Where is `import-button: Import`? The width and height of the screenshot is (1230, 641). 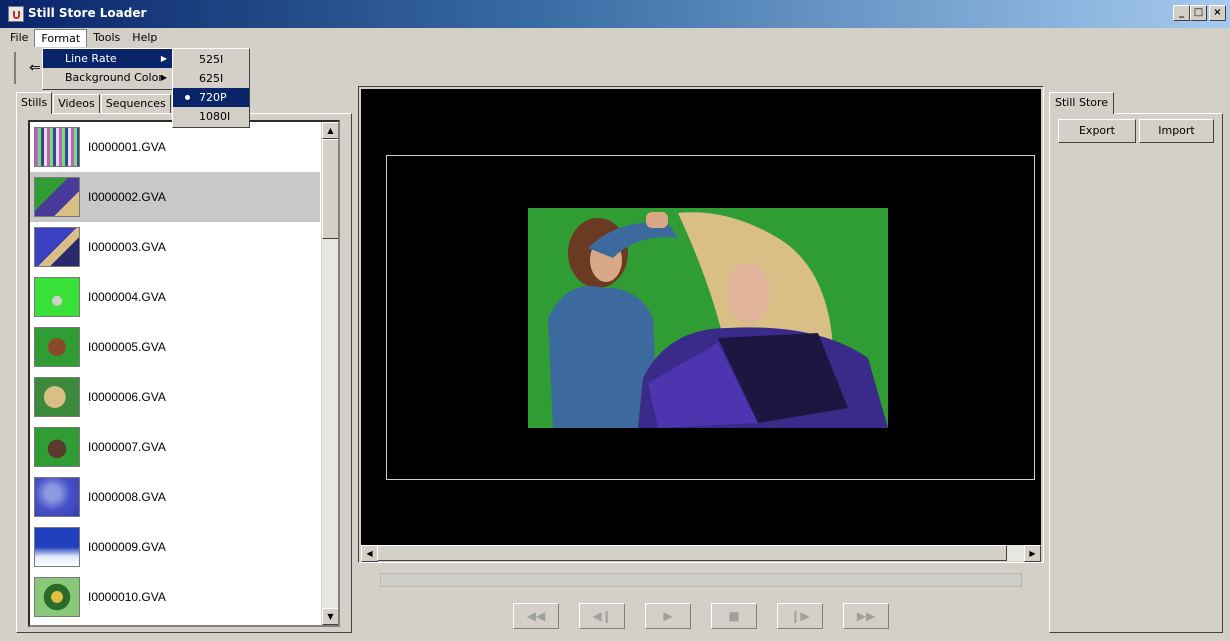 import-button: Import is located at coordinates (1176, 131).